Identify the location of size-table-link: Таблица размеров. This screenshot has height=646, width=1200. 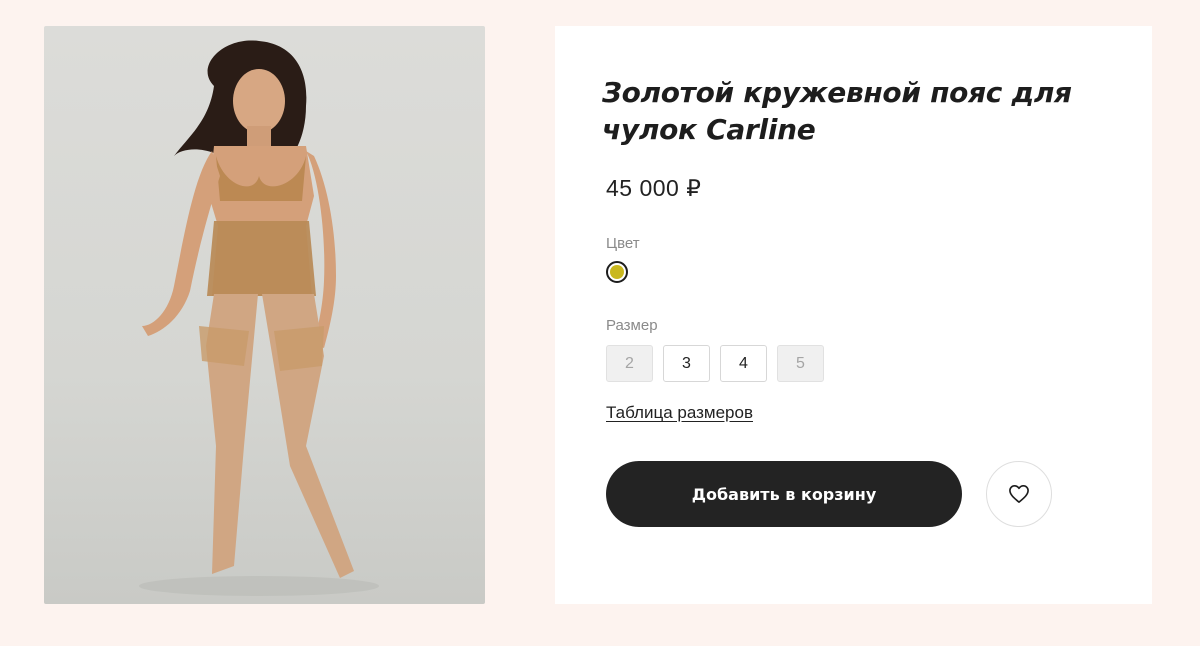
(679, 413).